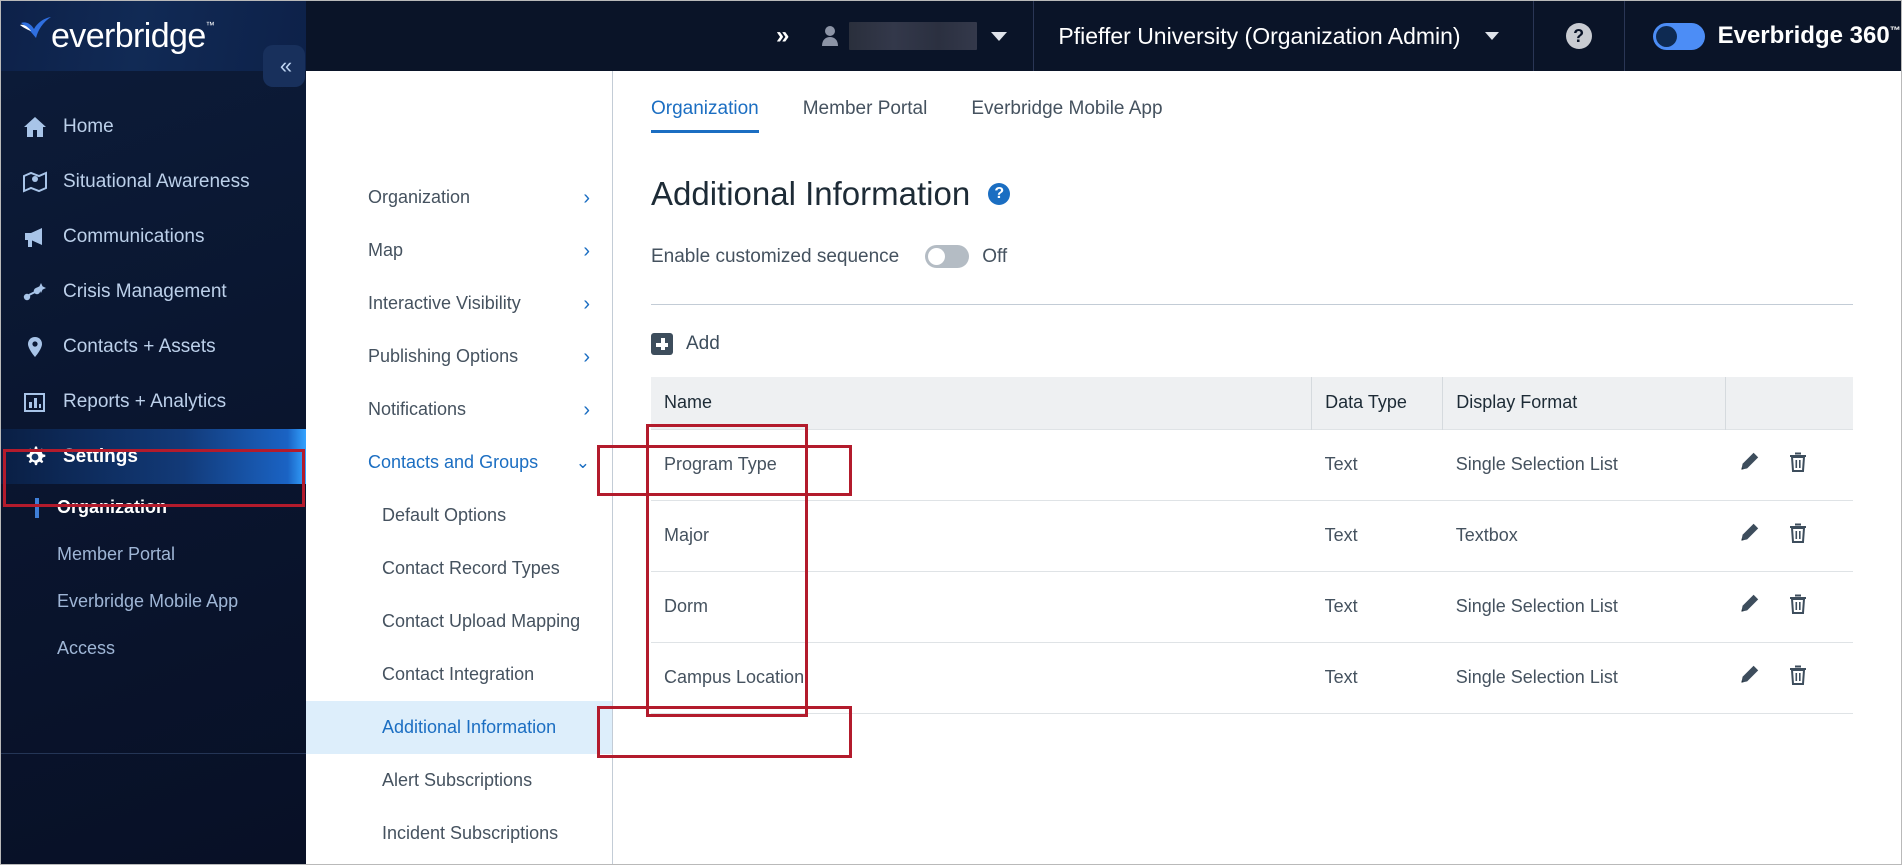 The width and height of the screenshot is (1902, 865). I want to click on user-menu, so click(914, 36).